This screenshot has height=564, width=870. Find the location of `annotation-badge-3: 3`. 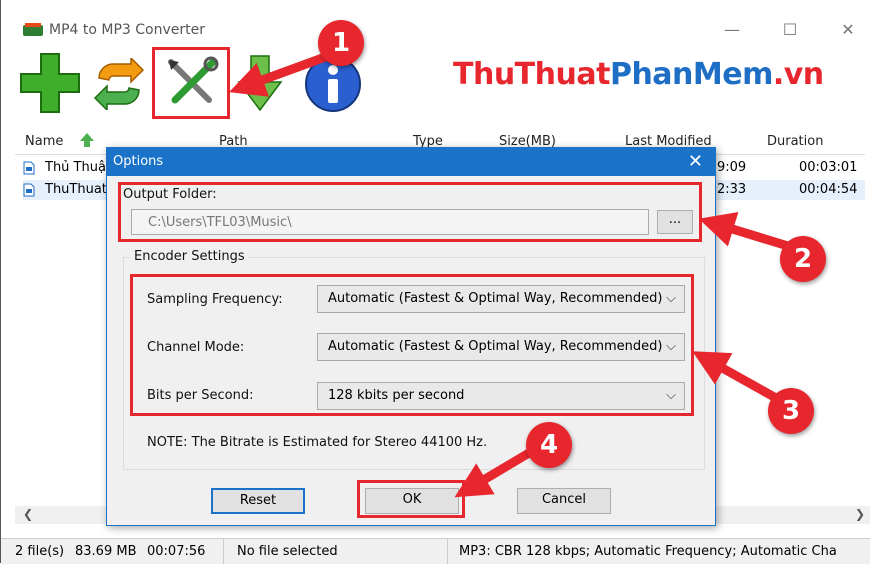

annotation-badge-3: 3 is located at coordinates (791, 411).